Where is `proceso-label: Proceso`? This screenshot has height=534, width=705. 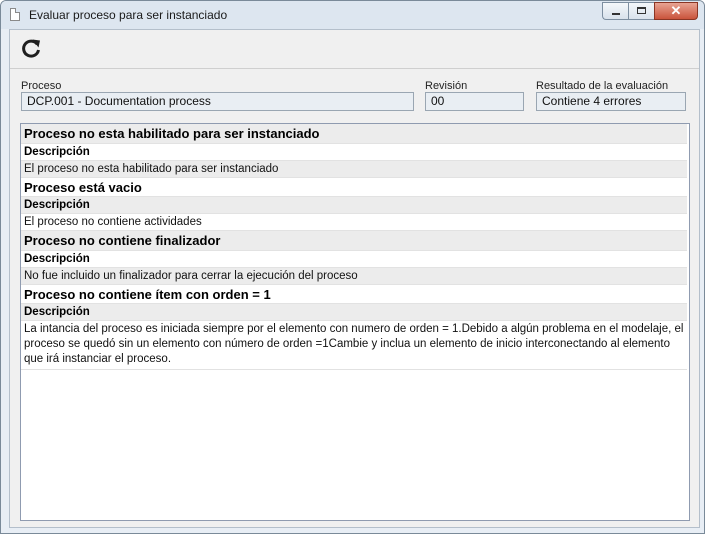
proceso-label: Proceso is located at coordinates (41, 86).